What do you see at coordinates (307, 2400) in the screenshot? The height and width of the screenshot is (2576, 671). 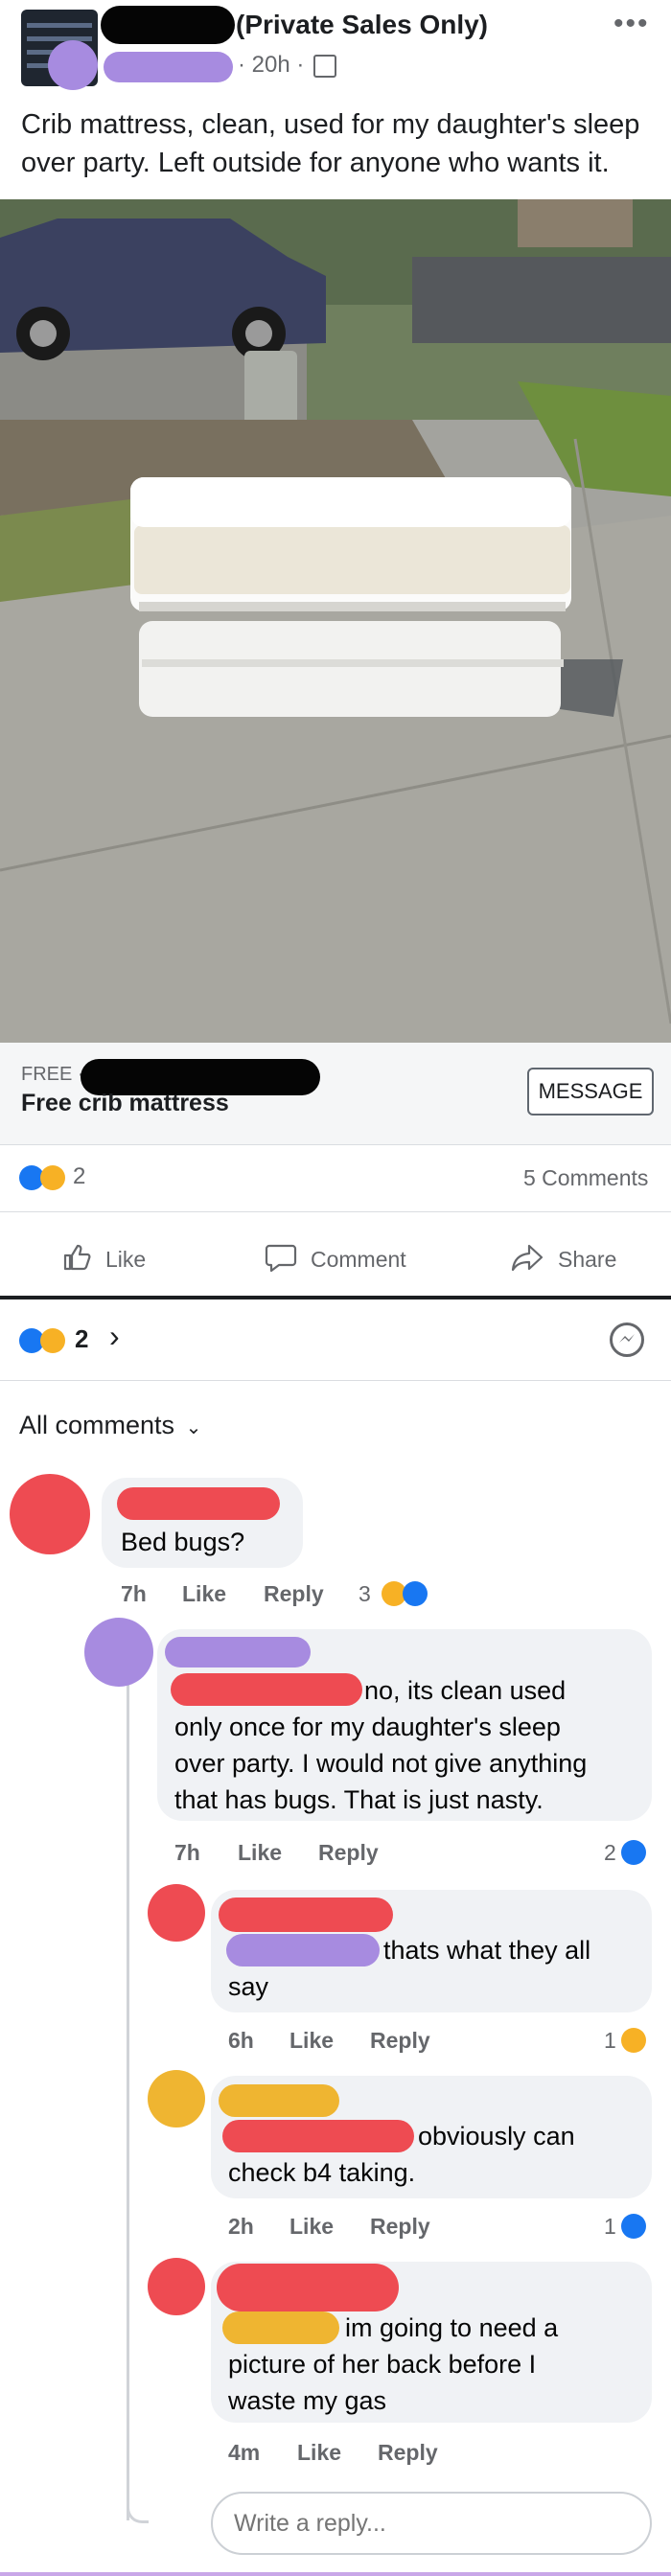 I see `reply-text-line3: waste my gas` at bounding box center [307, 2400].